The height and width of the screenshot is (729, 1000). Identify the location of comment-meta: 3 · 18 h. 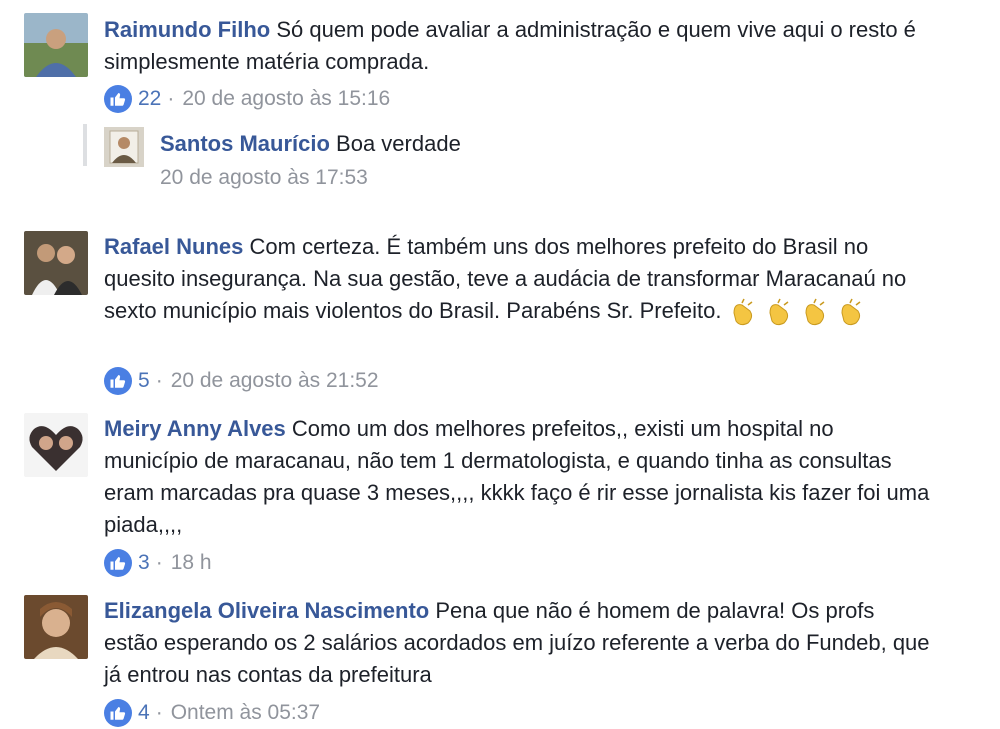
(158, 563).